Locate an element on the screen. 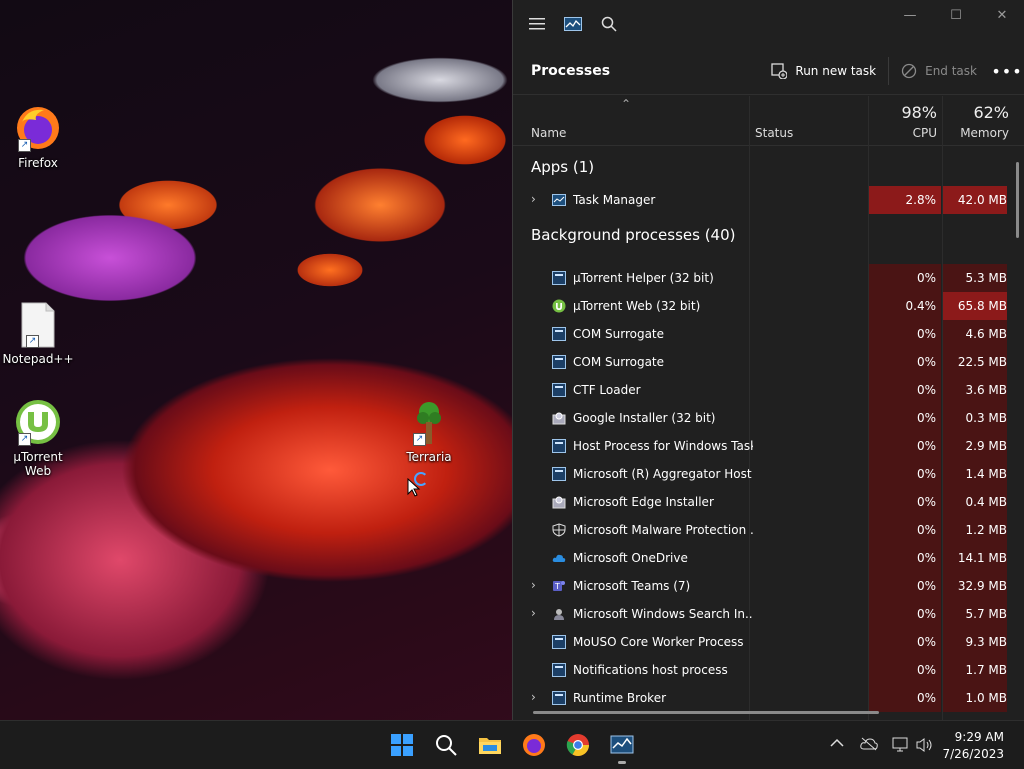 Image resolution: width=1024 pixels, height=769 pixels. clock-date: 7/26/2023 is located at coordinates (973, 754).